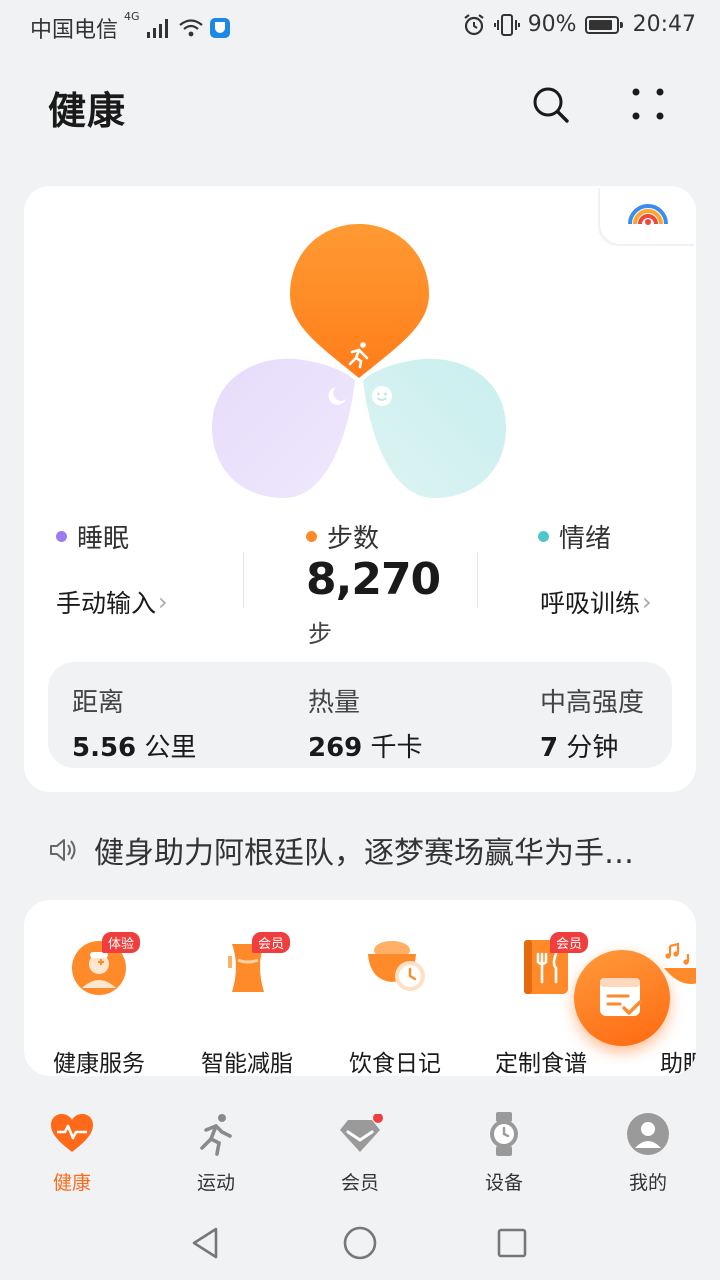 This screenshot has height=1280, width=720. What do you see at coordinates (503, 1183) in the screenshot?
I see `nav-label: 设备` at bounding box center [503, 1183].